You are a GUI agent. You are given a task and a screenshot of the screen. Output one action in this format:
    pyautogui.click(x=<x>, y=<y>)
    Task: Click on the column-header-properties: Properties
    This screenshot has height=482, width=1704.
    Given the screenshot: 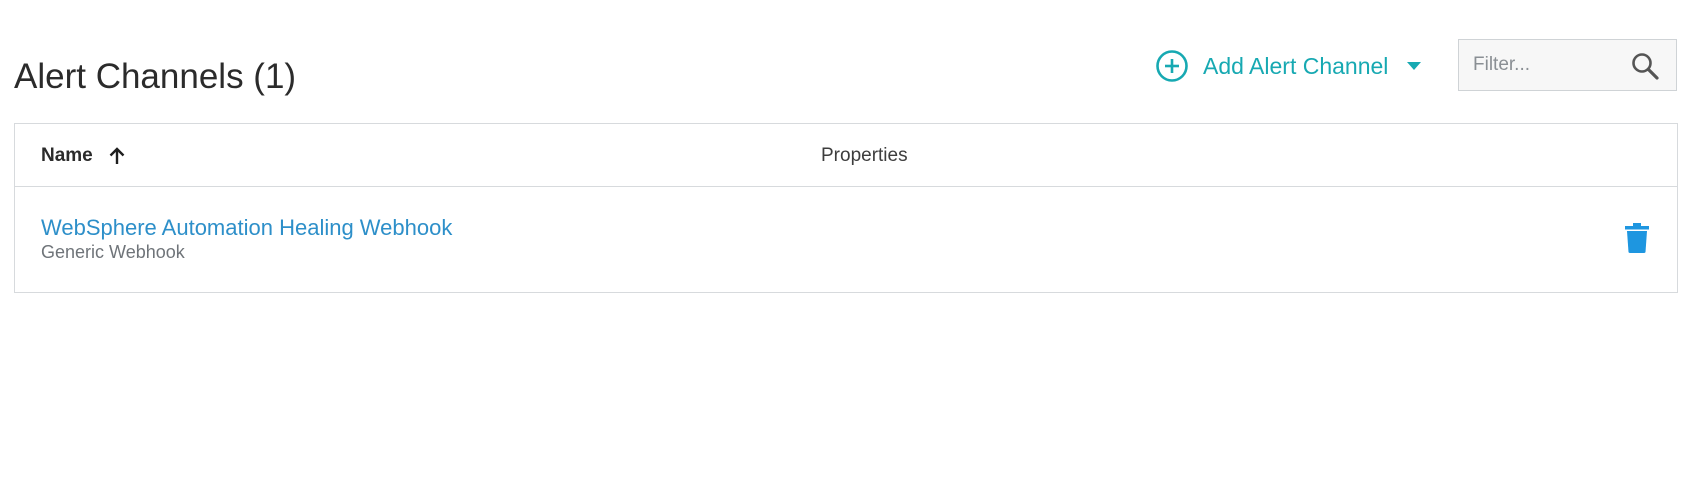 What is the action you would take?
    pyautogui.click(x=864, y=155)
    